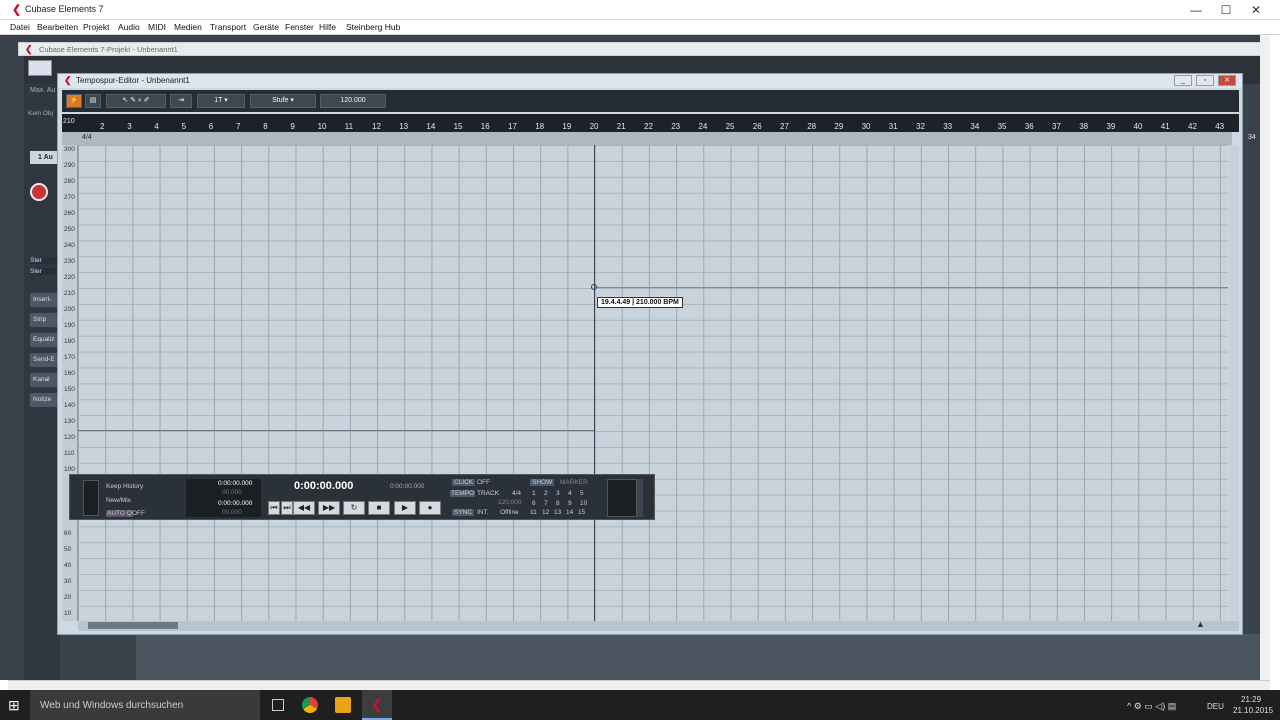  What do you see at coordinates (188, 27) in the screenshot?
I see `menu-medien: Medien` at bounding box center [188, 27].